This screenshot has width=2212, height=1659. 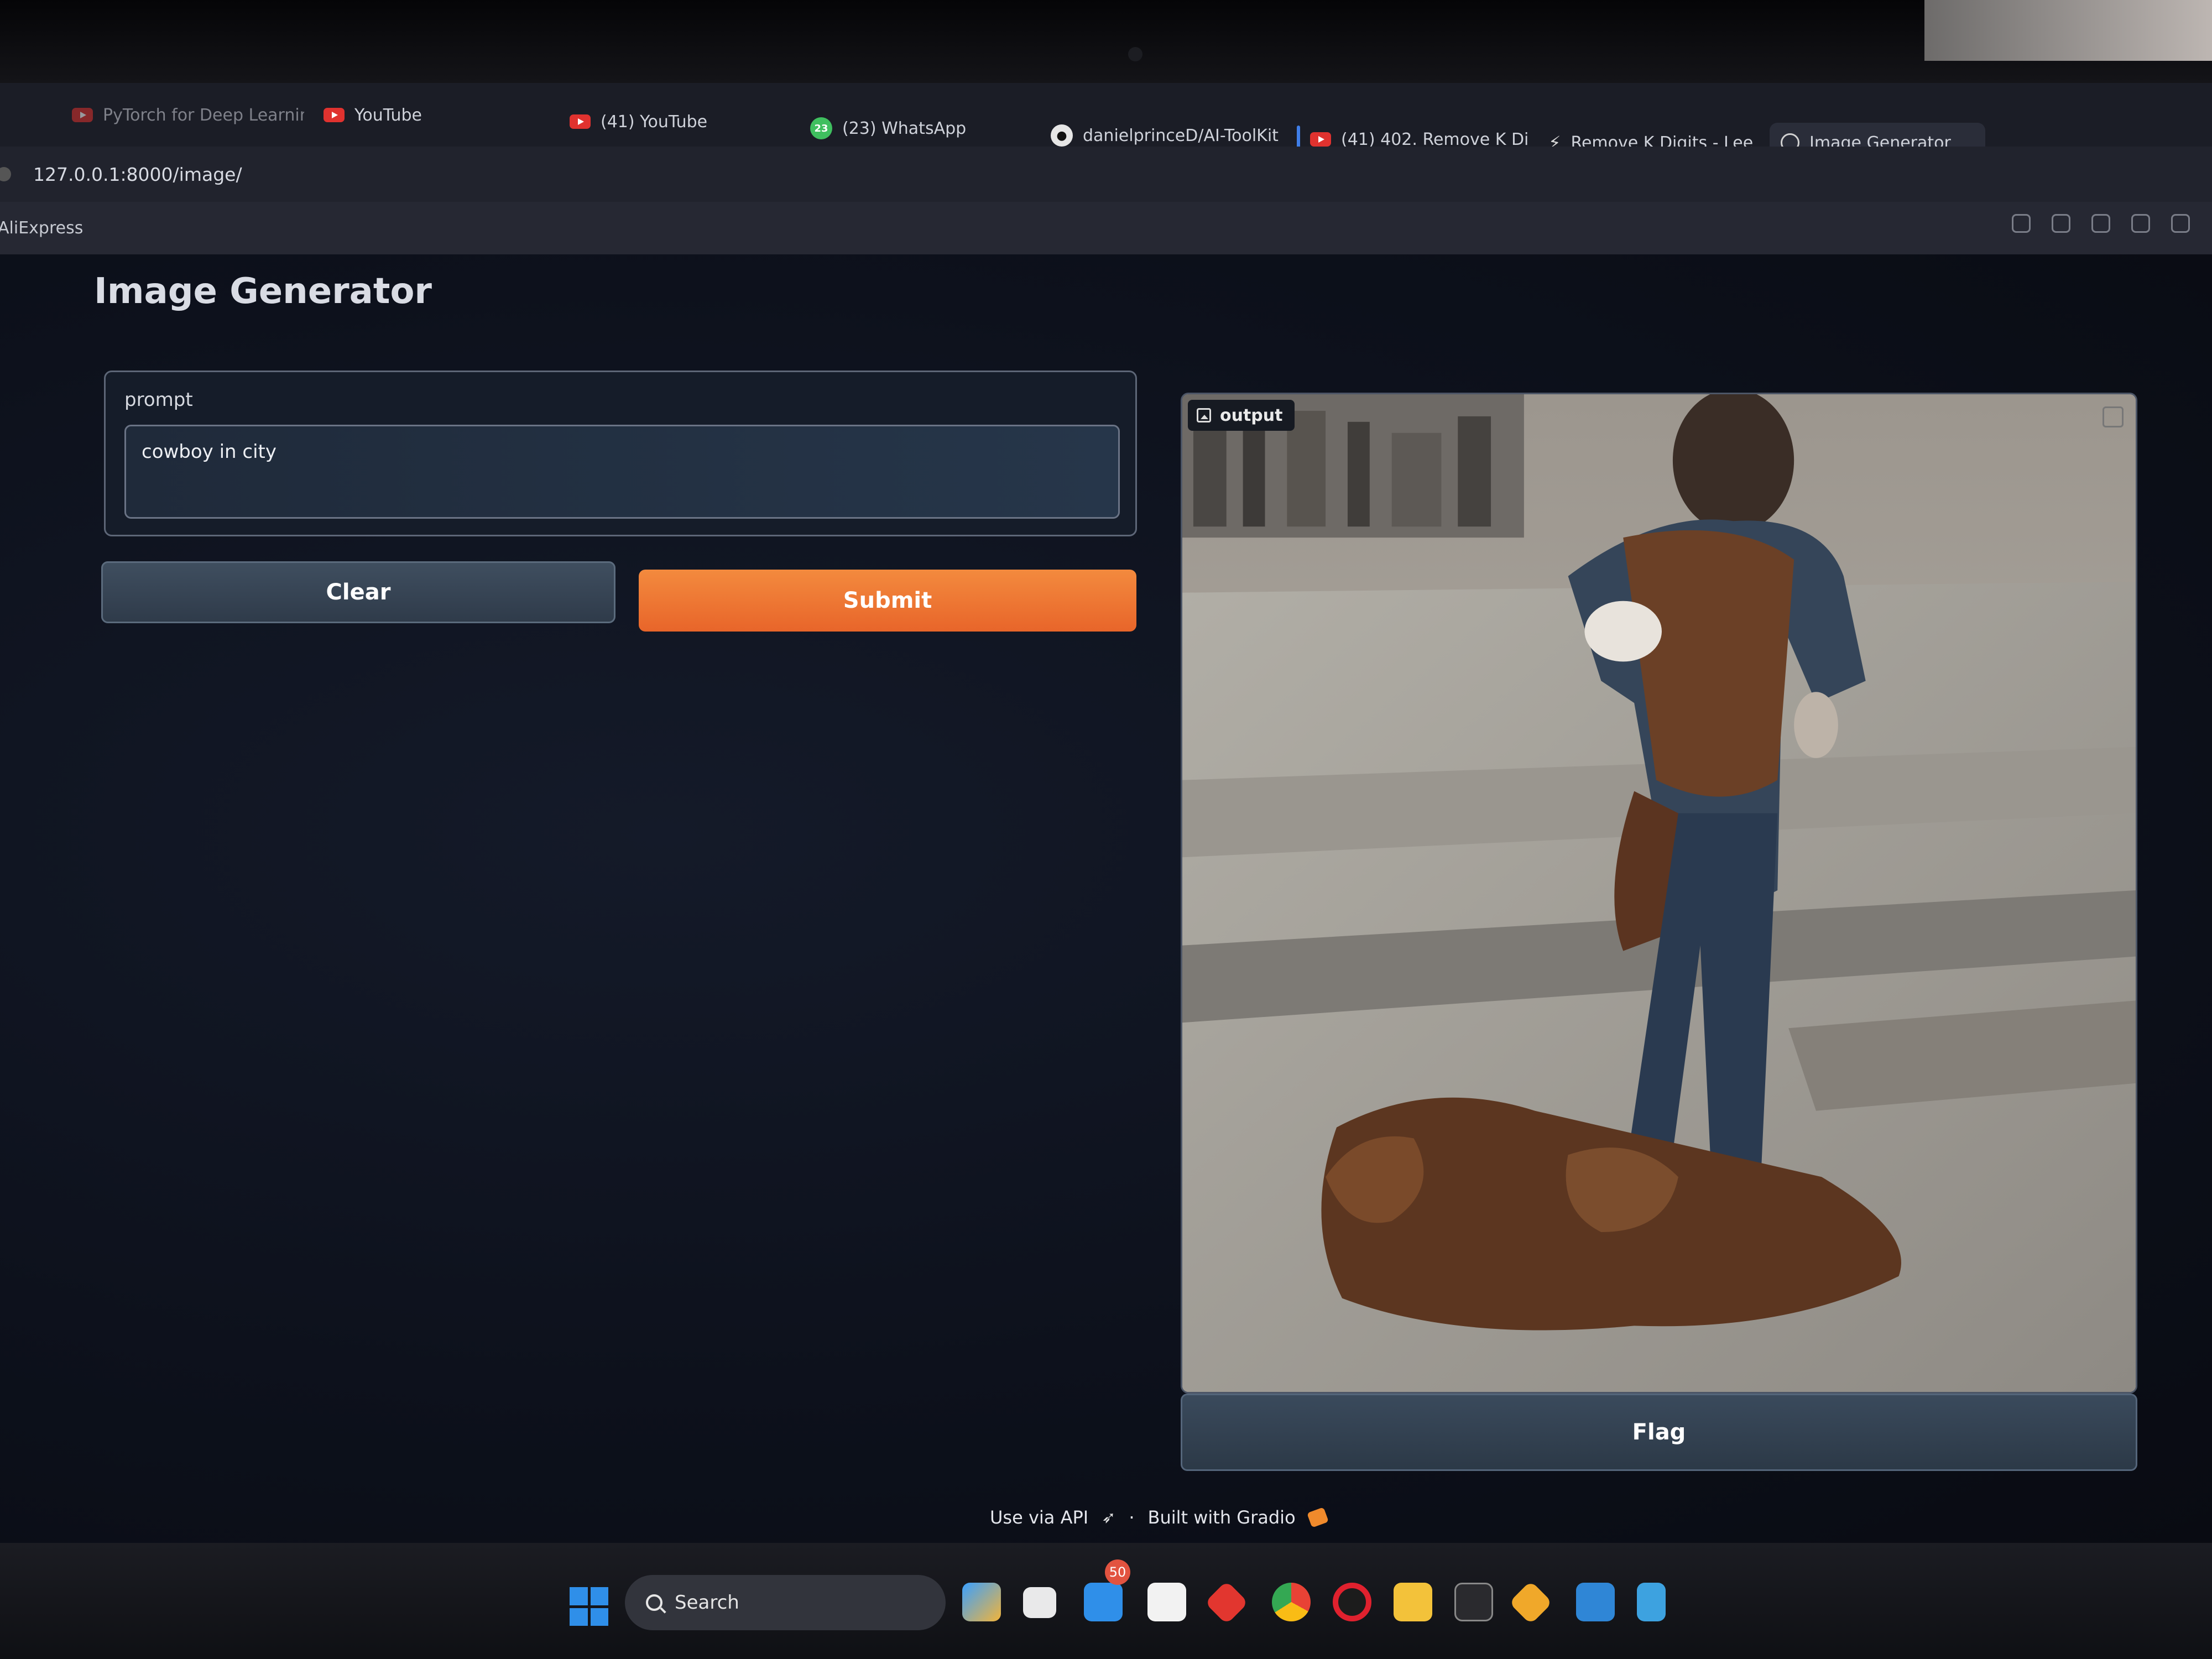 I want to click on camera-icon, so click(x=2061, y=224).